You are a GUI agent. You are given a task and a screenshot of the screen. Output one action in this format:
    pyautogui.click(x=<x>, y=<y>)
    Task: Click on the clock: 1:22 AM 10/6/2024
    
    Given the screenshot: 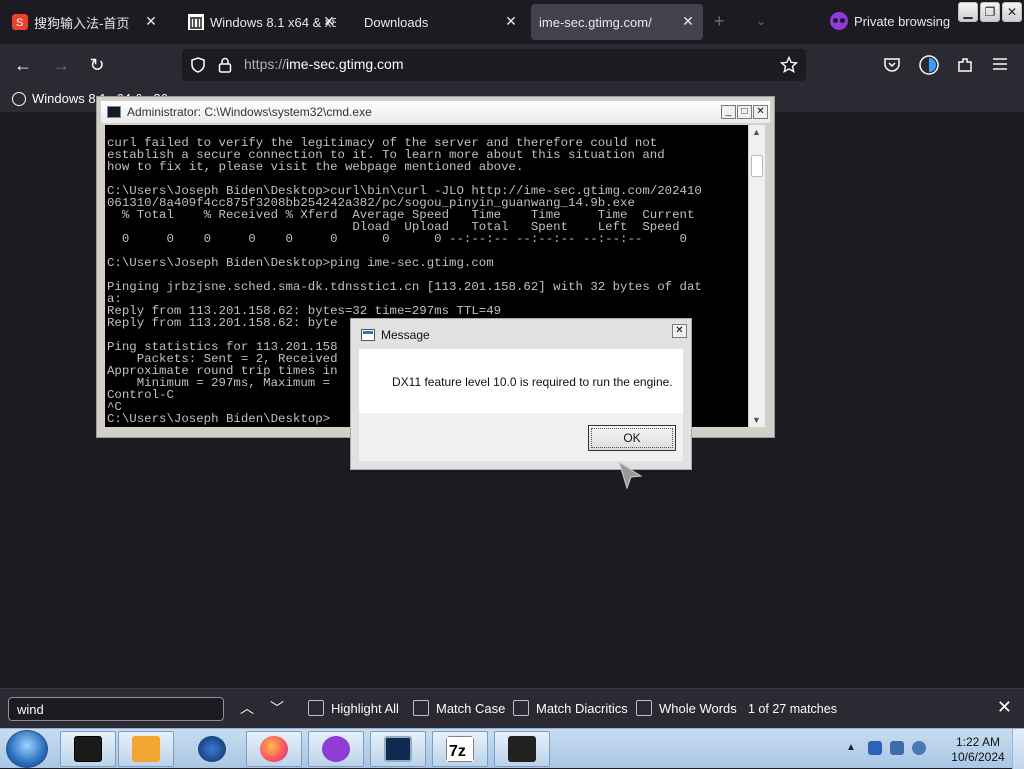 What is the action you would take?
    pyautogui.click(x=978, y=750)
    